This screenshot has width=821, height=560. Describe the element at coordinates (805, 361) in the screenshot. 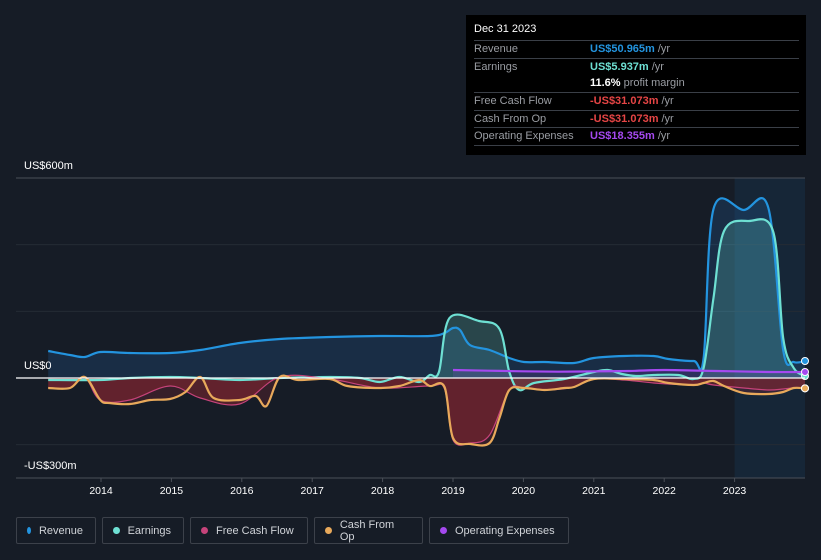

I see `revenue-endpoint` at that location.